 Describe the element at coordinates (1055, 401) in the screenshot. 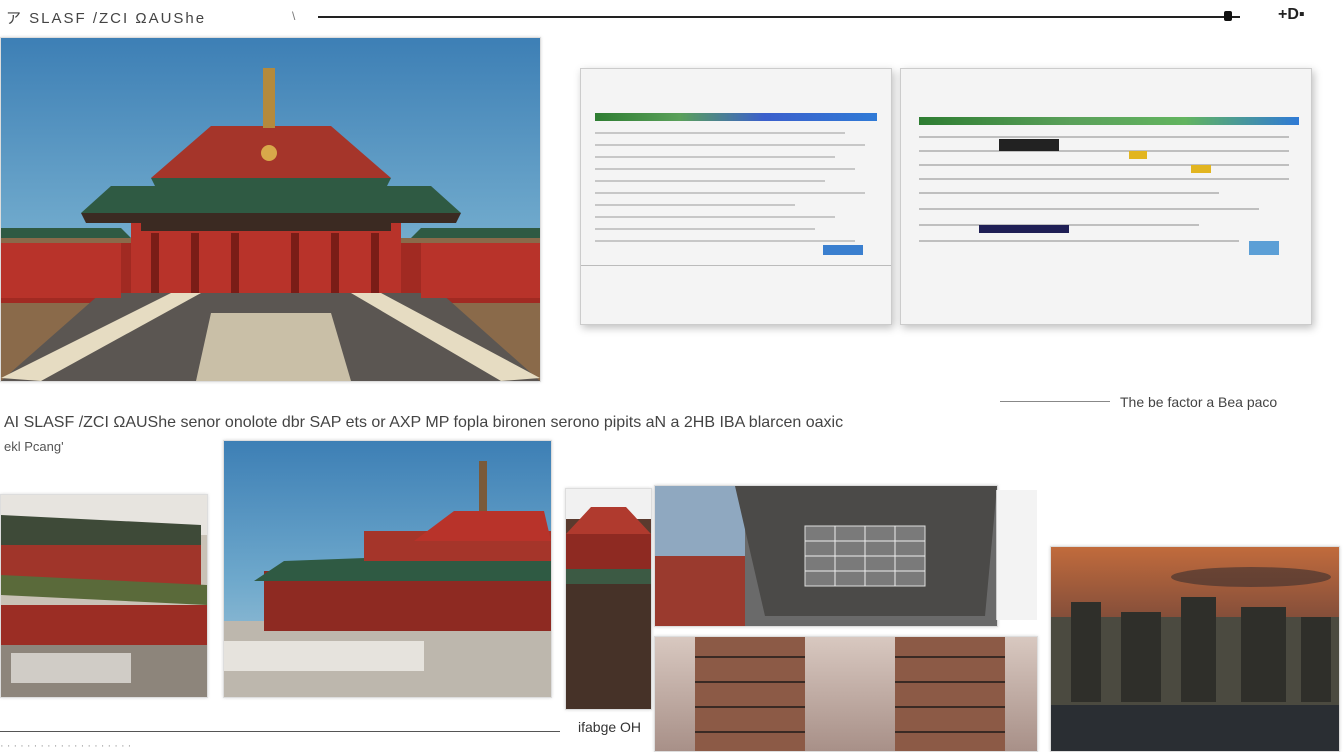

I see `caption-rule` at that location.